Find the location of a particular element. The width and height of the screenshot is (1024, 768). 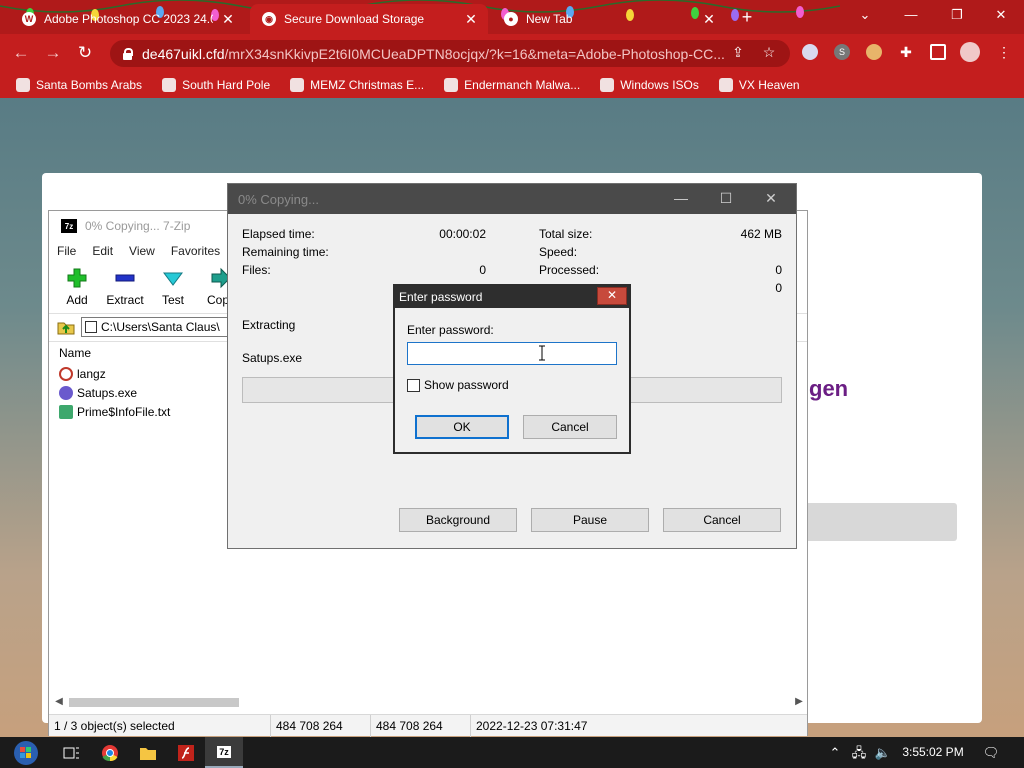

files-value: 0 is located at coordinates (482, 270).